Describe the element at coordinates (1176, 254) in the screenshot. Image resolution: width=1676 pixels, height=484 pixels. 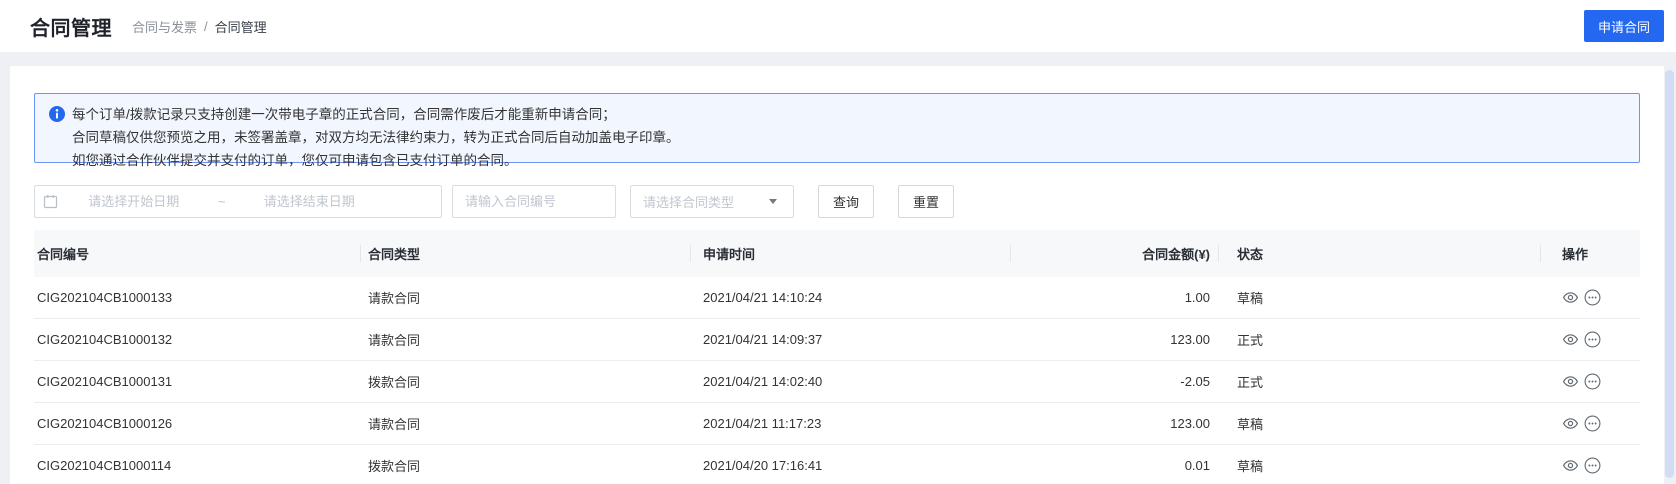
I see `col-header-amount: 合同金额(¥)` at that location.